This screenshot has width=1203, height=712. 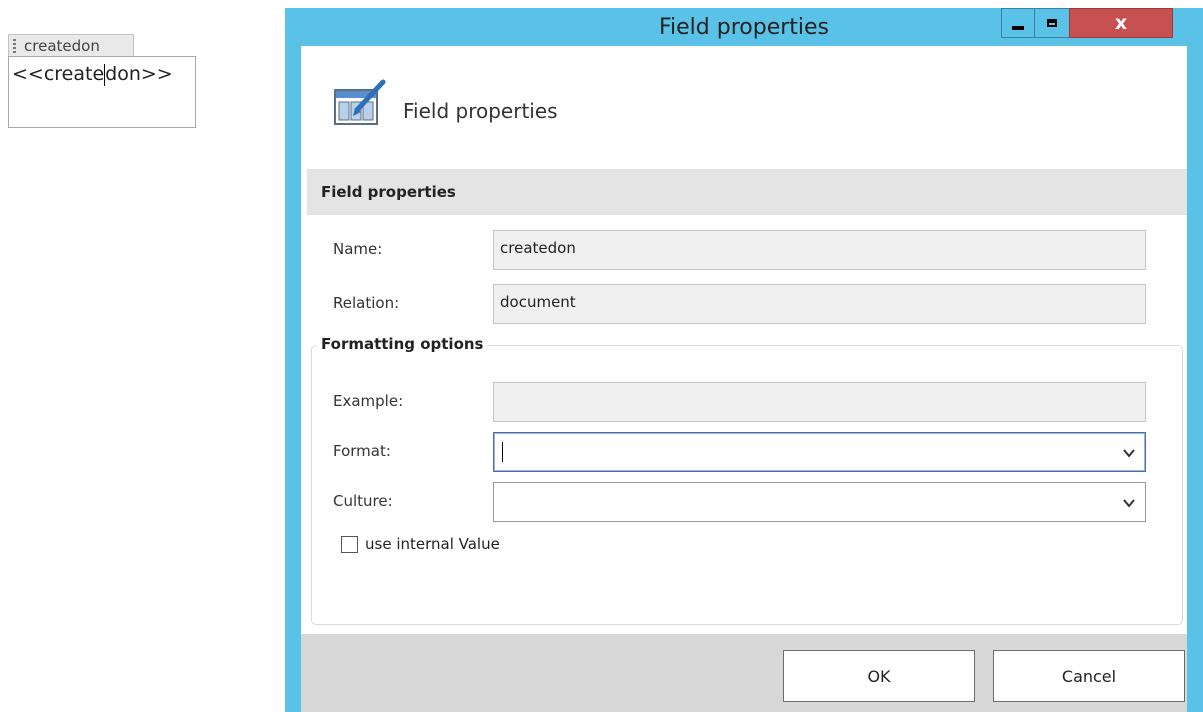 I want to click on name-field: createdon, so click(x=819, y=250).